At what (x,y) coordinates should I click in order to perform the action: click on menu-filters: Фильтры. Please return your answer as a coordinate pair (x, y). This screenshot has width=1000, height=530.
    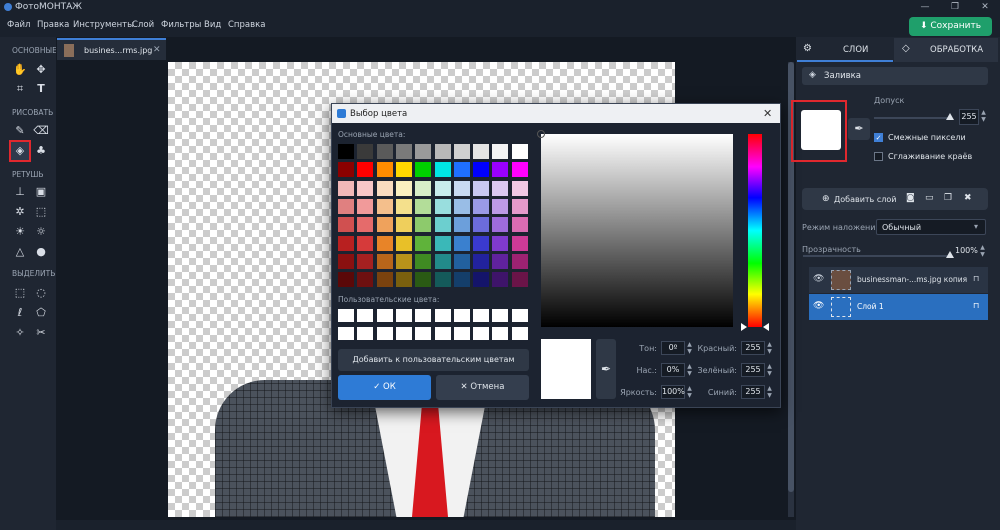
    Looking at the image, I should click on (181, 25).